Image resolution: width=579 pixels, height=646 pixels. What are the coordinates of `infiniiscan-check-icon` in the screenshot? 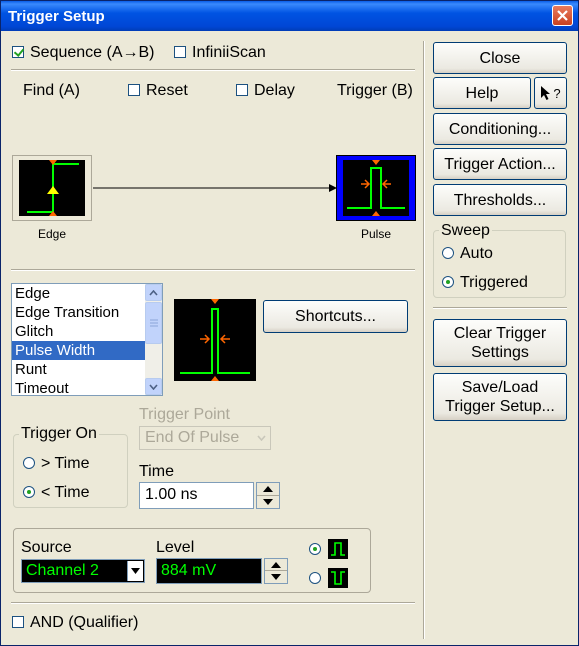 It's located at (180, 52).